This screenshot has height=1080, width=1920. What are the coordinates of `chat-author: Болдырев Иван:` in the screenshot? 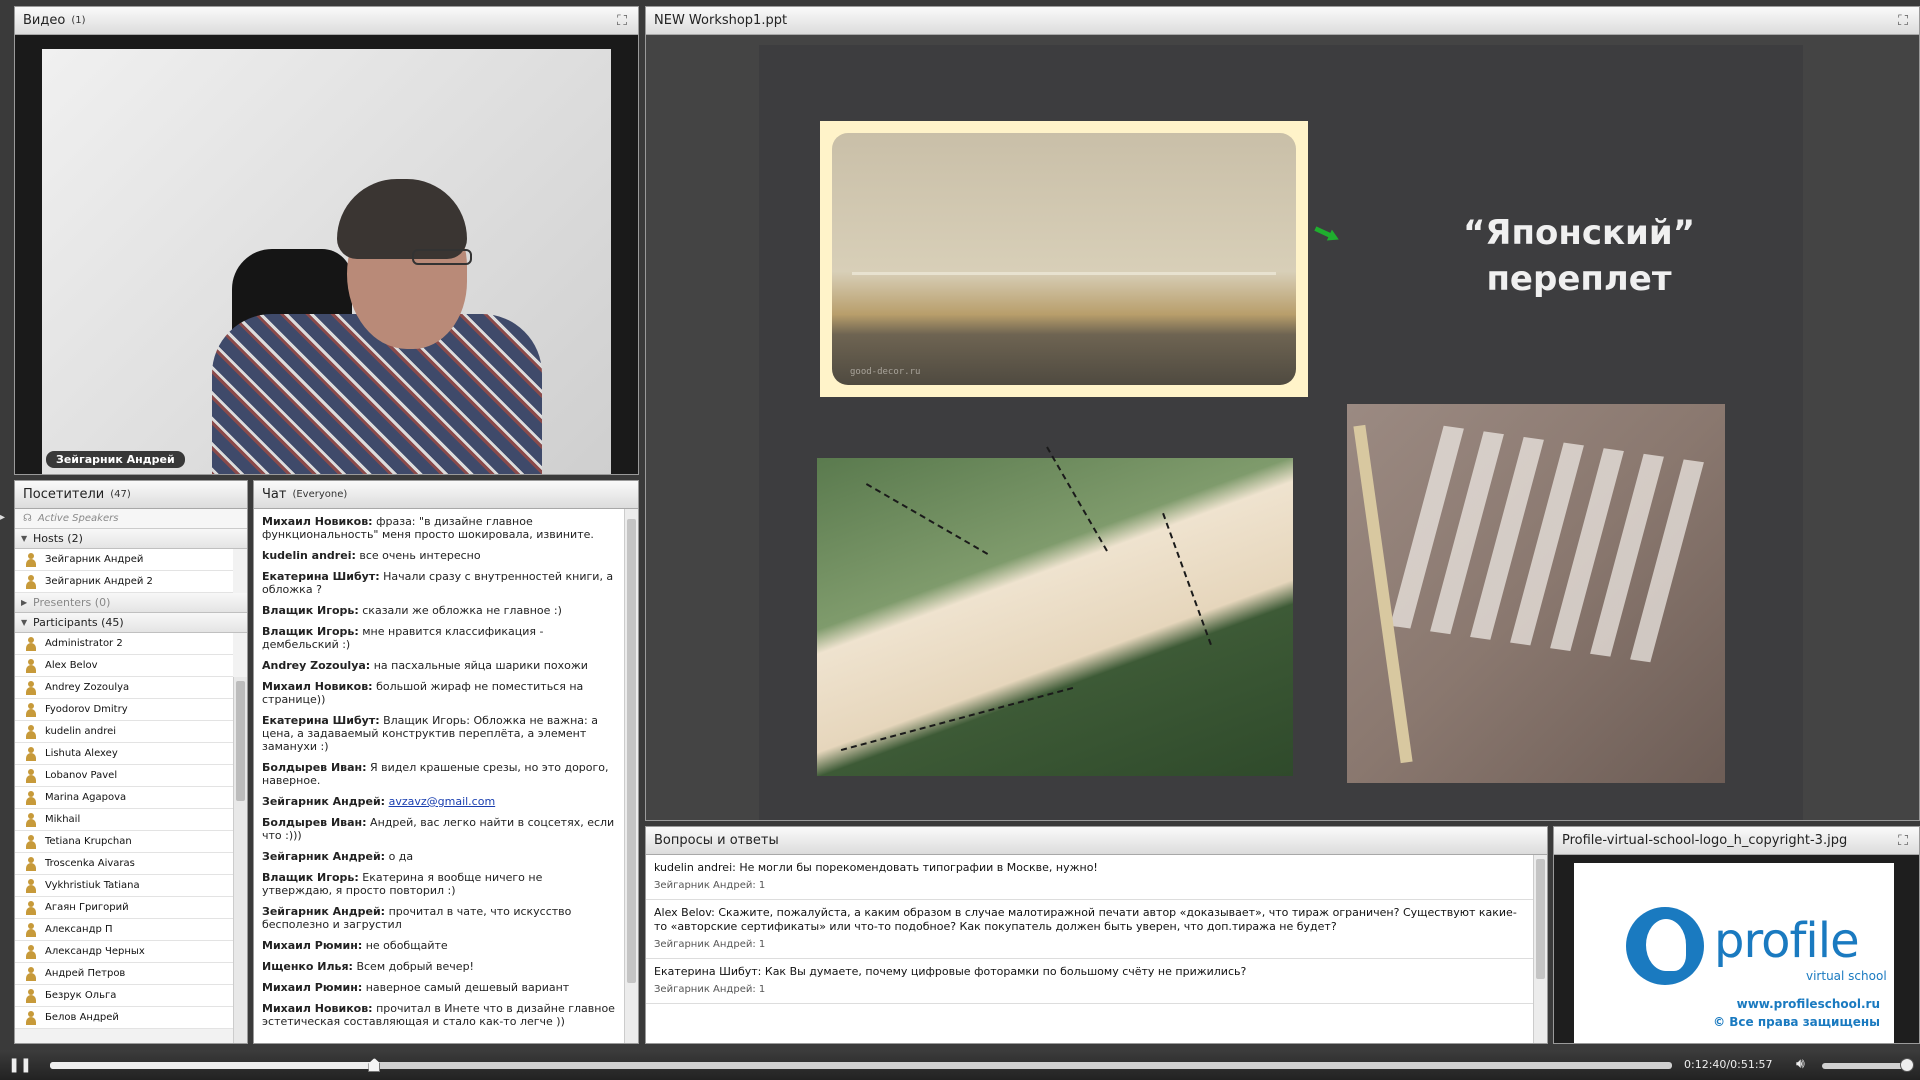 It's located at (314, 822).